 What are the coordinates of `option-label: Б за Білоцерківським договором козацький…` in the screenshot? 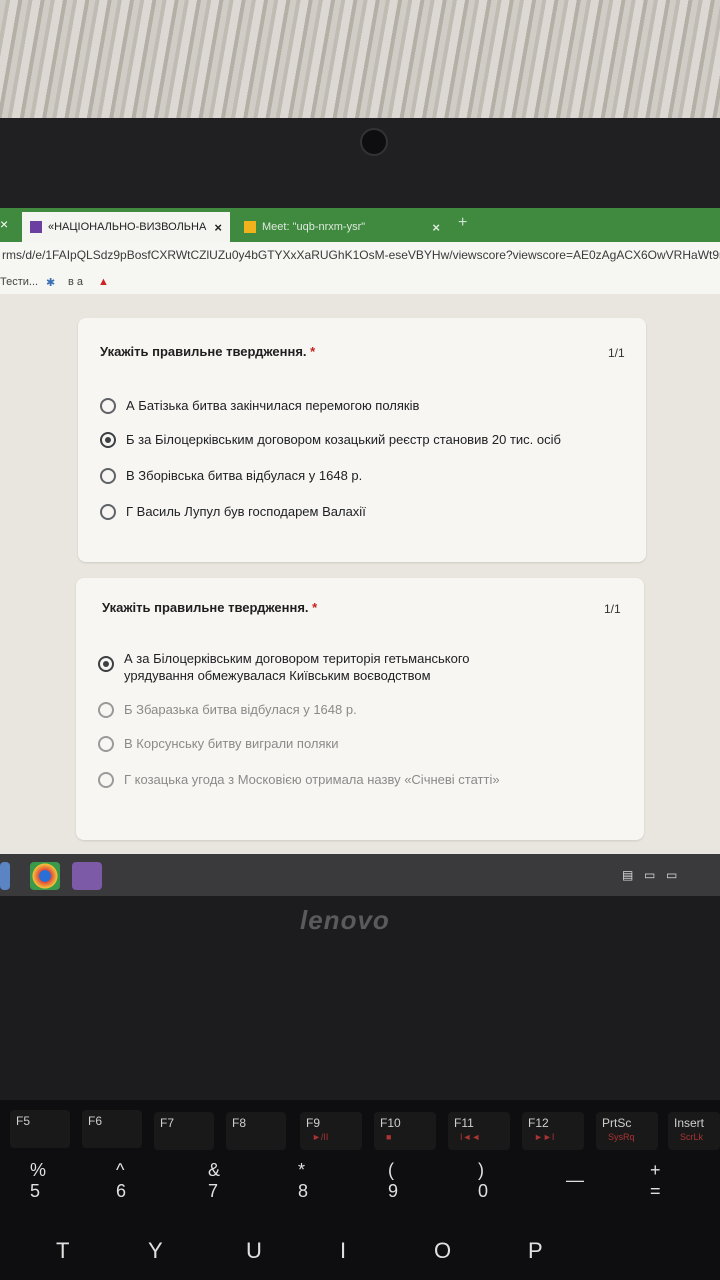 It's located at (343, 439).